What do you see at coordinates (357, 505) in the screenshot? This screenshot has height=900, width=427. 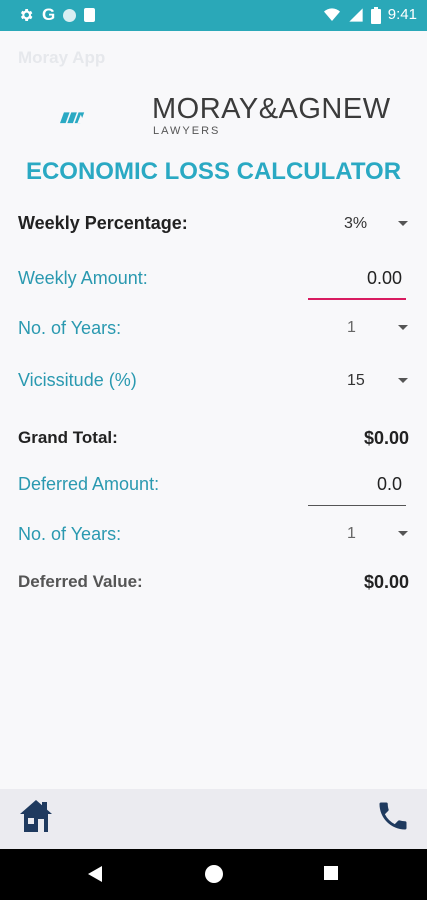 I see `deferred-amount-underline` at bounding box center [357, 505].